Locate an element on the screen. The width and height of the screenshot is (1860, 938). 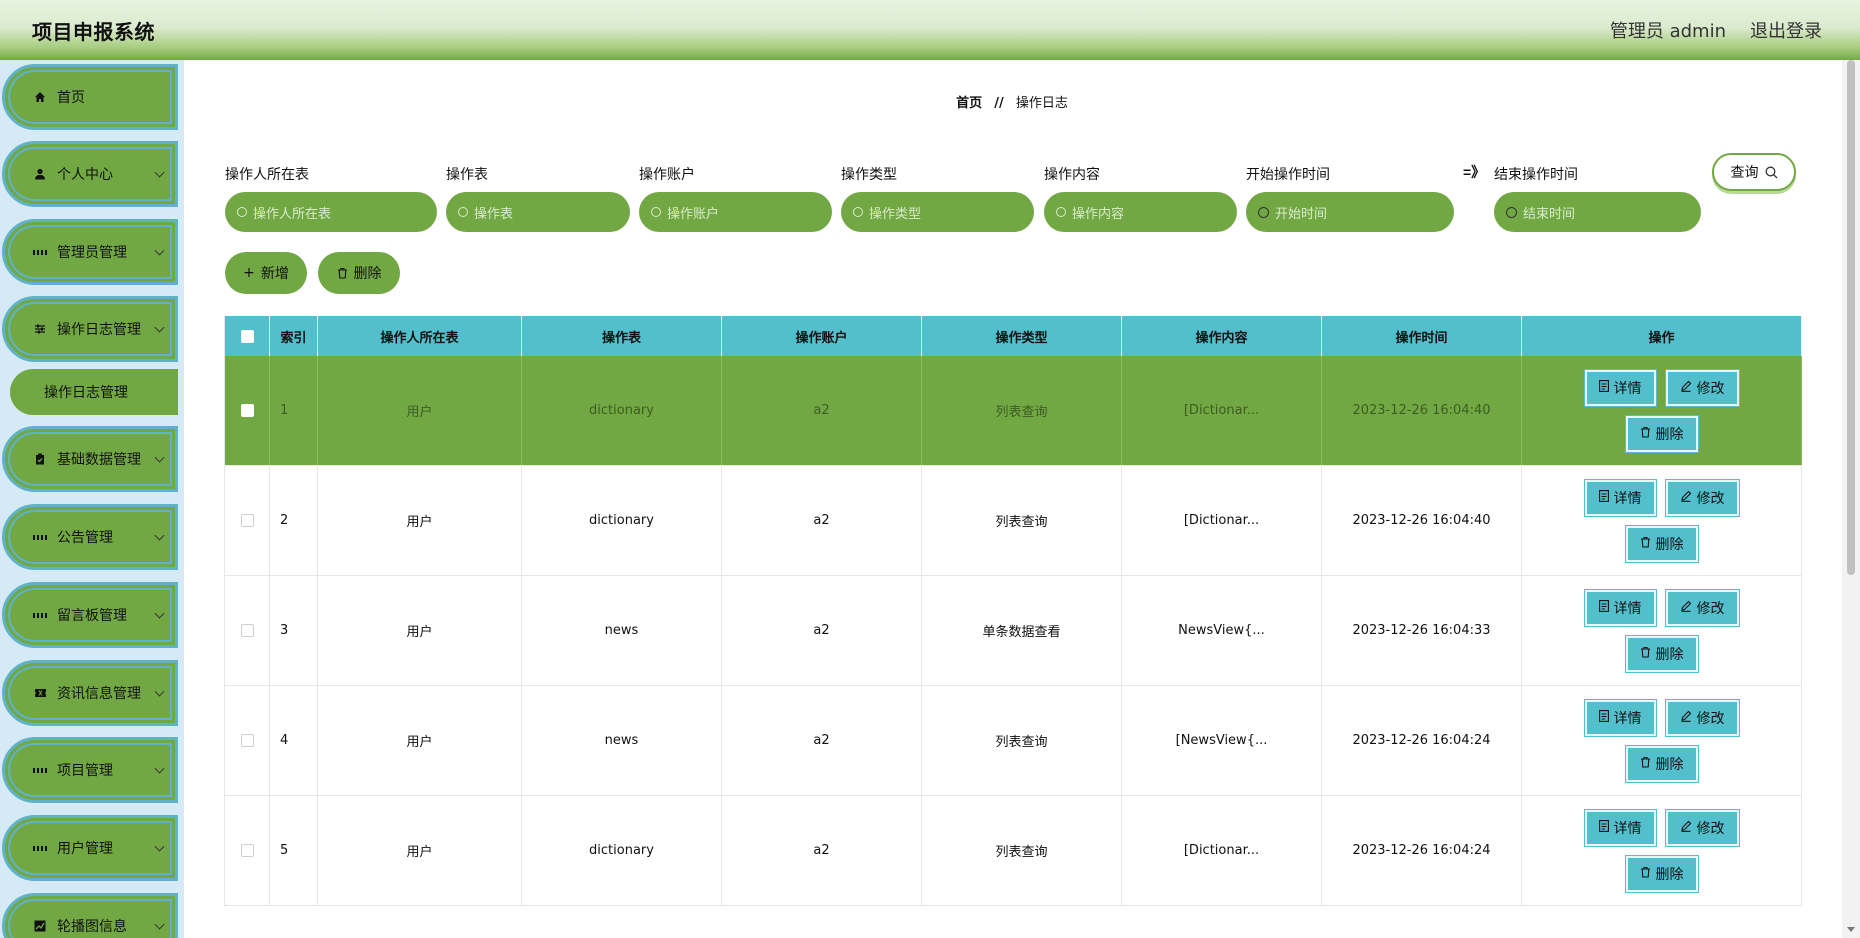
sliders-icon is located at coordinates (40, 329).